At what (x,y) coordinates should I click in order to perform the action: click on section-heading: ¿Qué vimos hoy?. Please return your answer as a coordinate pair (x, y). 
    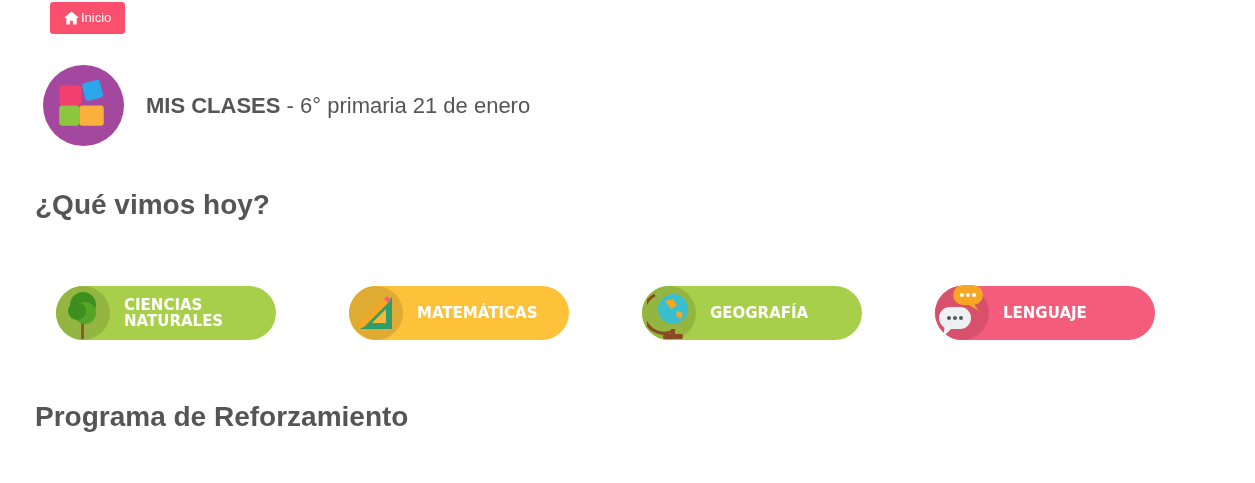
    Looking at the image, I should click on (152, 205).